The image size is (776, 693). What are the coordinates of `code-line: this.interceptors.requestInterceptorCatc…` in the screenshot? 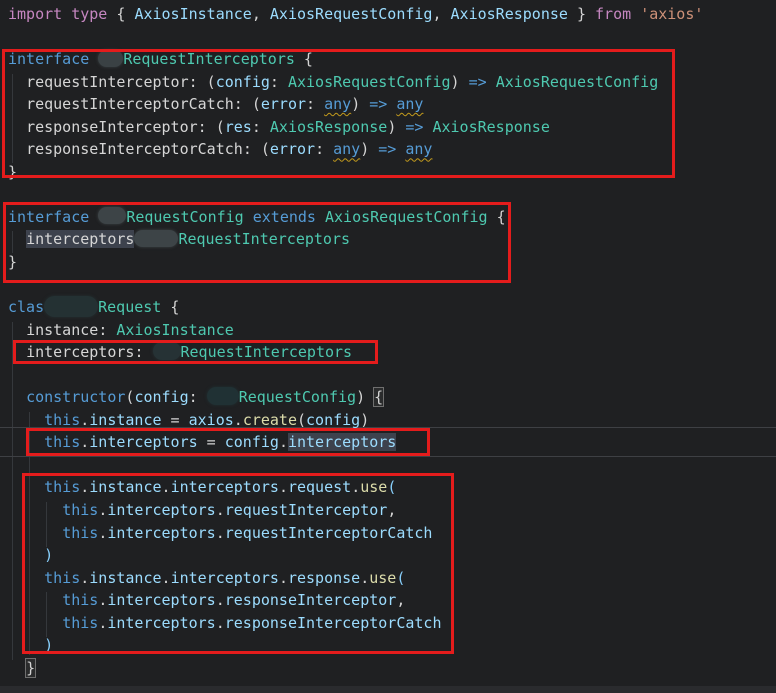 It's located at (355, 533).